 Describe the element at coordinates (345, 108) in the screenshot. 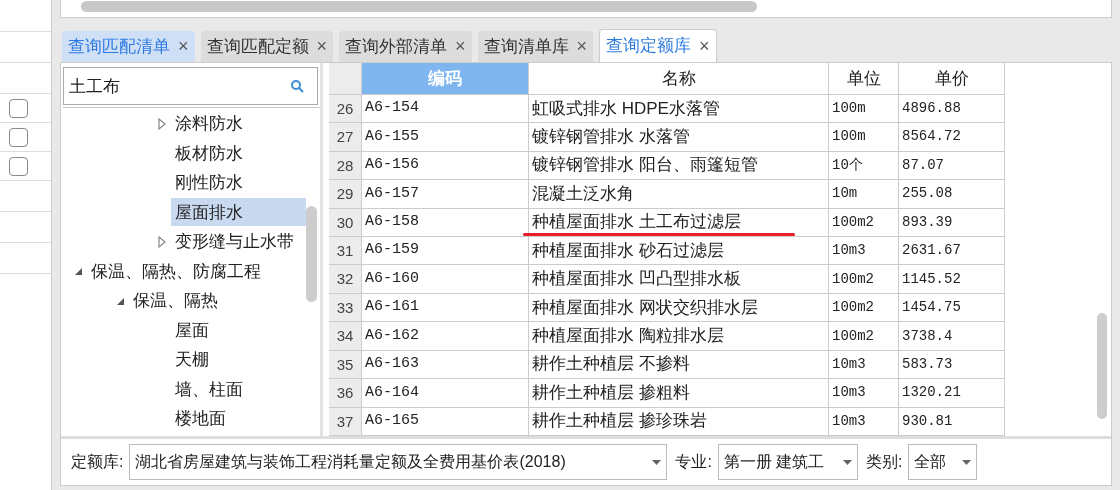

I see `row-number: 26` at that location.